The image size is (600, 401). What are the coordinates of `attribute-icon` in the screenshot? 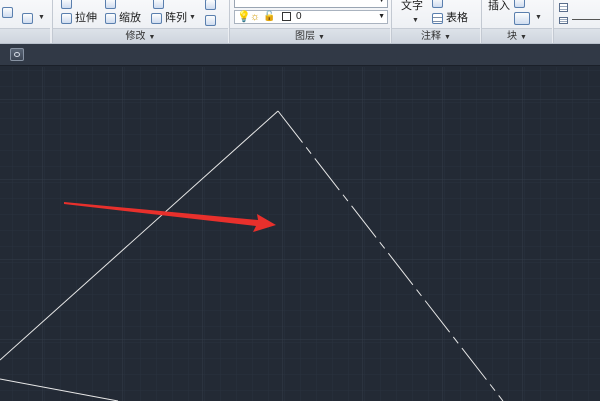 It's located at (522, 18).